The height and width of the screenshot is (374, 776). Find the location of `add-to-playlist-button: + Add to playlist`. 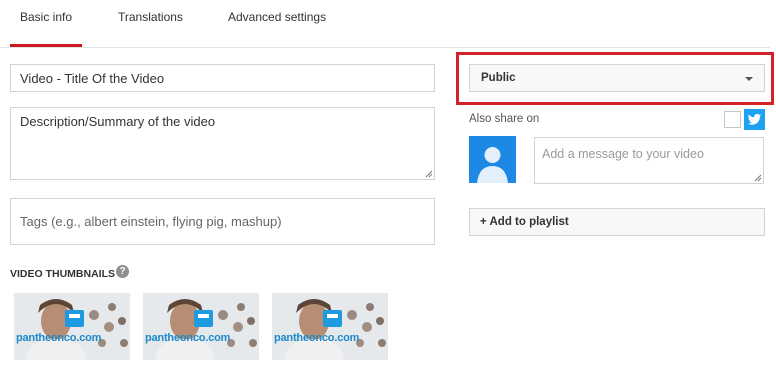

add-to-playlist-button: + Add to playlist is located at coordinates (617, 222).